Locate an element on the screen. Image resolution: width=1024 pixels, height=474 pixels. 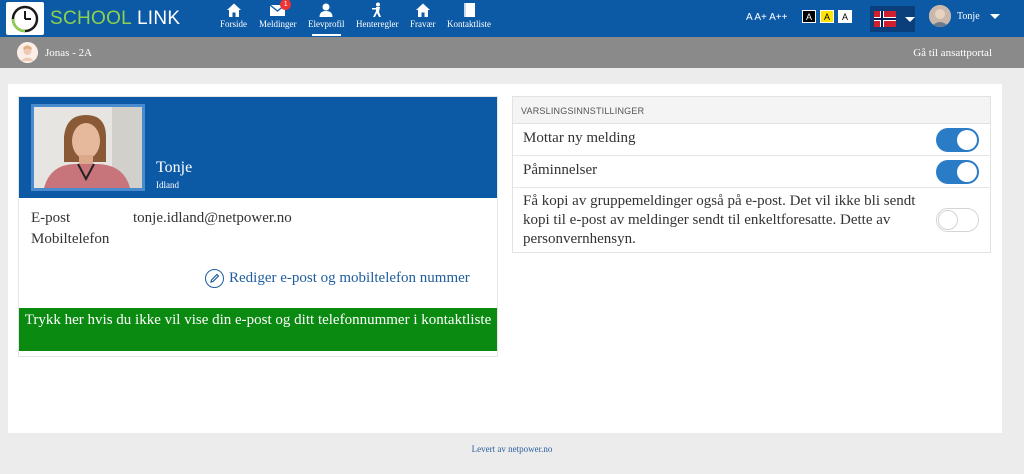
contrast-white-button: A is located at coordinates (845, 16).